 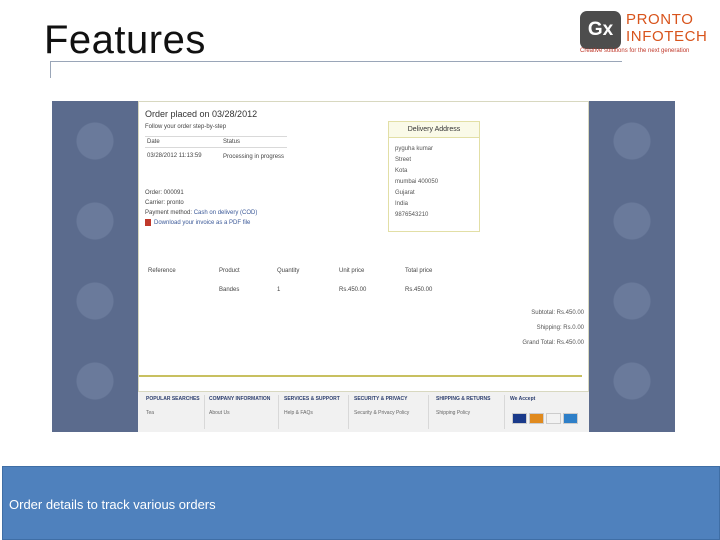 What do you see at coordinates (545, 418) in the screenshot?
I see `payment-cards` at bounding box center [545, 418].